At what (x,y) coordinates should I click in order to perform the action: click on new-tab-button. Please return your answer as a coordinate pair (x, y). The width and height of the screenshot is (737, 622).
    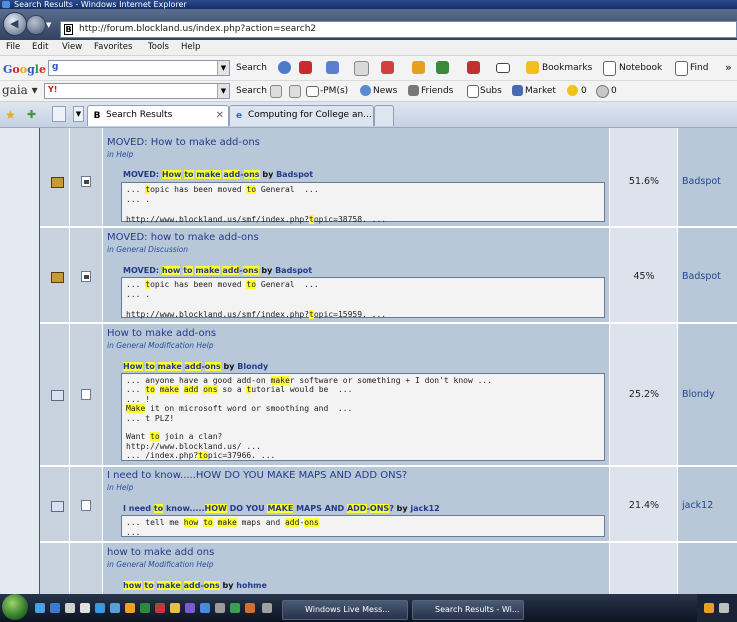
    Looking at the image, I should click on (384, 115).